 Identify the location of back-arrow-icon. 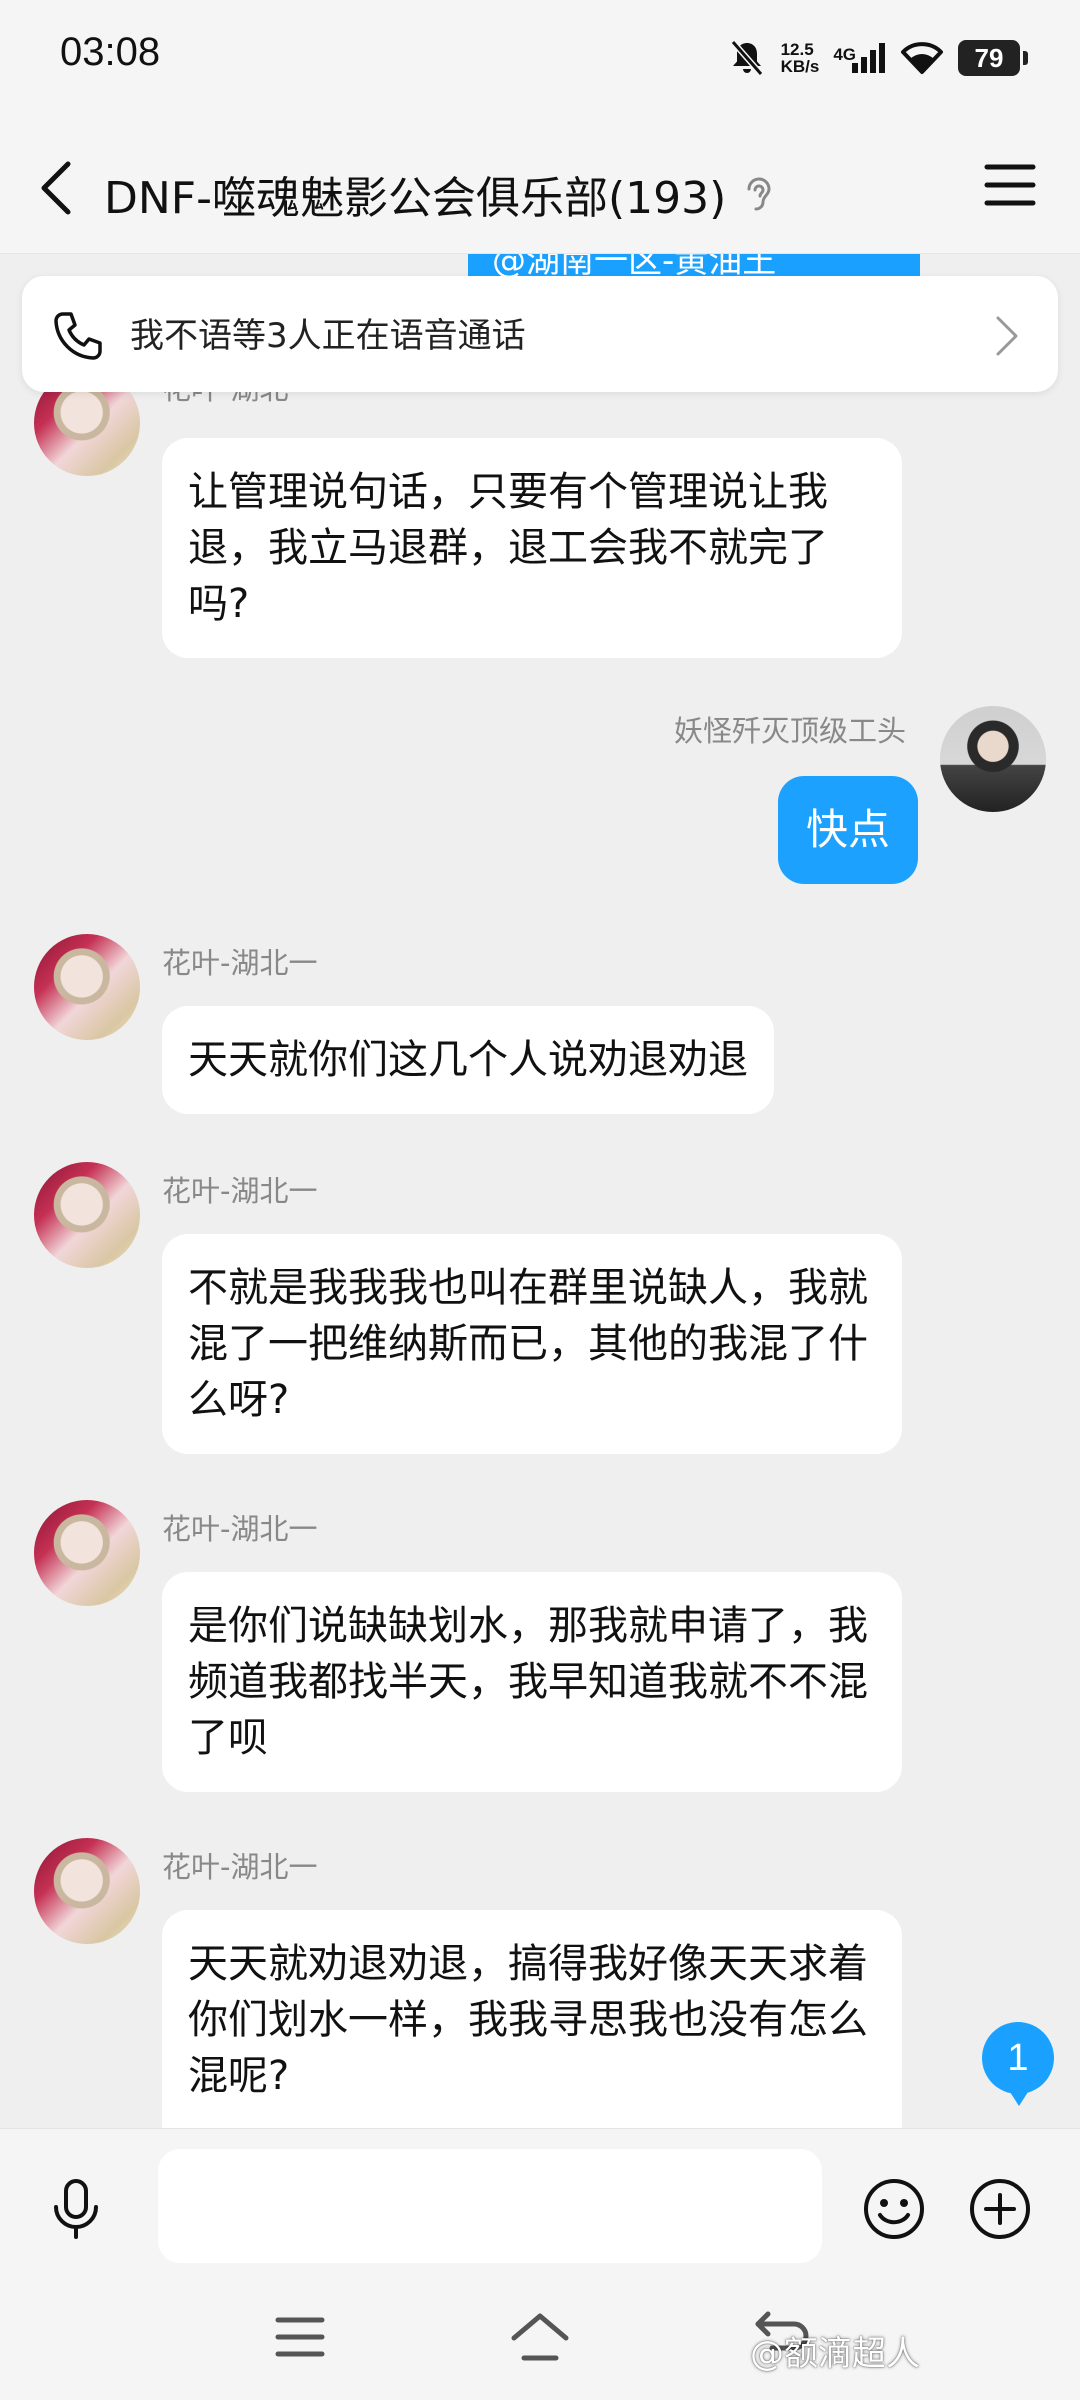
(56, 188).